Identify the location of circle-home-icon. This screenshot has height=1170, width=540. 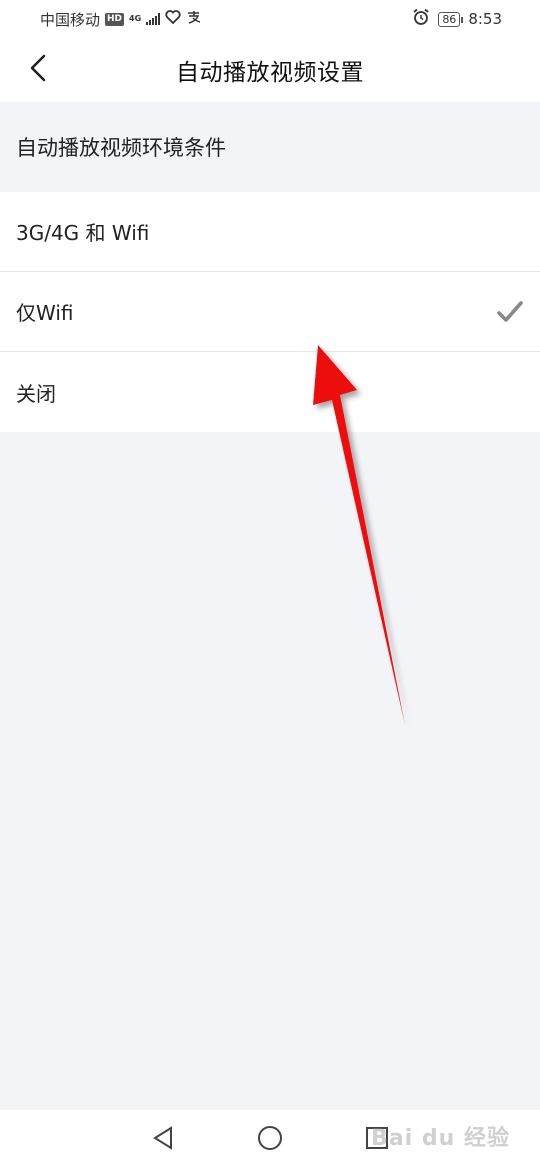
(270, 1140).